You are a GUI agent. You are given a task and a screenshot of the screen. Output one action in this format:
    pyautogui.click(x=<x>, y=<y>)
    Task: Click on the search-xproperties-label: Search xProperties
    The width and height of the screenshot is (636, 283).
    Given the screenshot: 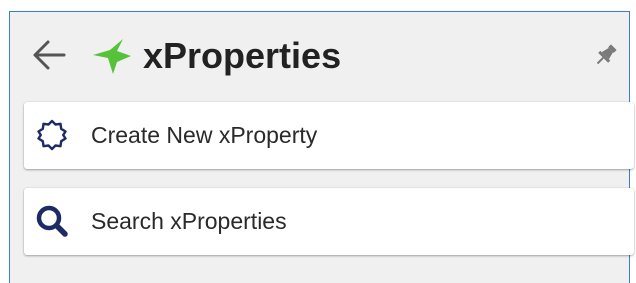 What is the action you would take?
    pyautogui.click(x=189, y=221)
    